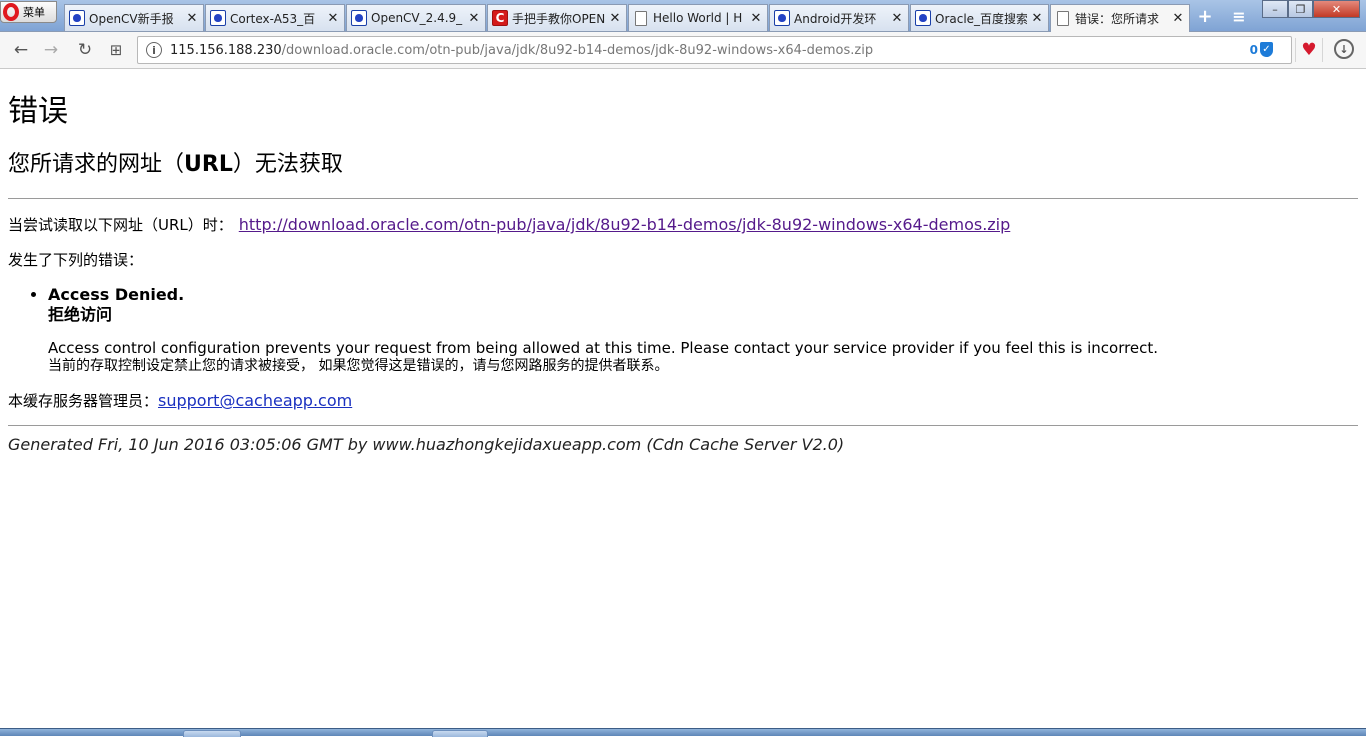  I want to click on tab-title: 错误：您所请求, so click(1117, 19).